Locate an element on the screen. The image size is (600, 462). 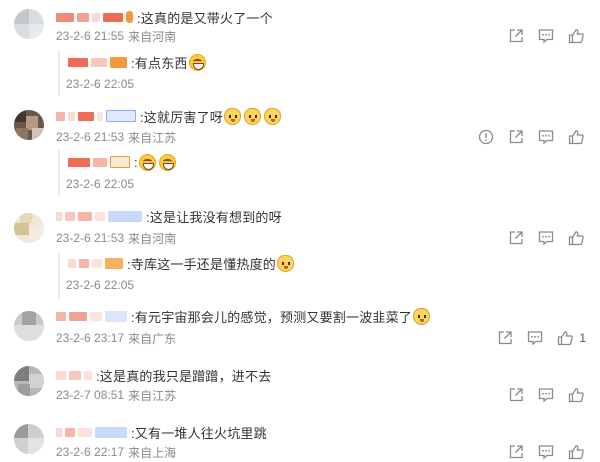
comment-meta: 23-2-6 23:17 来自广东 is located at coordinates (116, 338).